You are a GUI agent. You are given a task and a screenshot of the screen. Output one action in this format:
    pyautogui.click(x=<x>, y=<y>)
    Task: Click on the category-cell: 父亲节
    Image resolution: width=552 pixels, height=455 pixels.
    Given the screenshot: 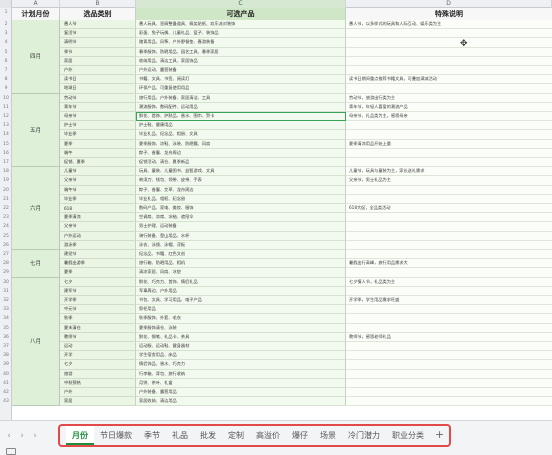 What is the action you would take?
    pyautogui.click(x=98, y=227)
    